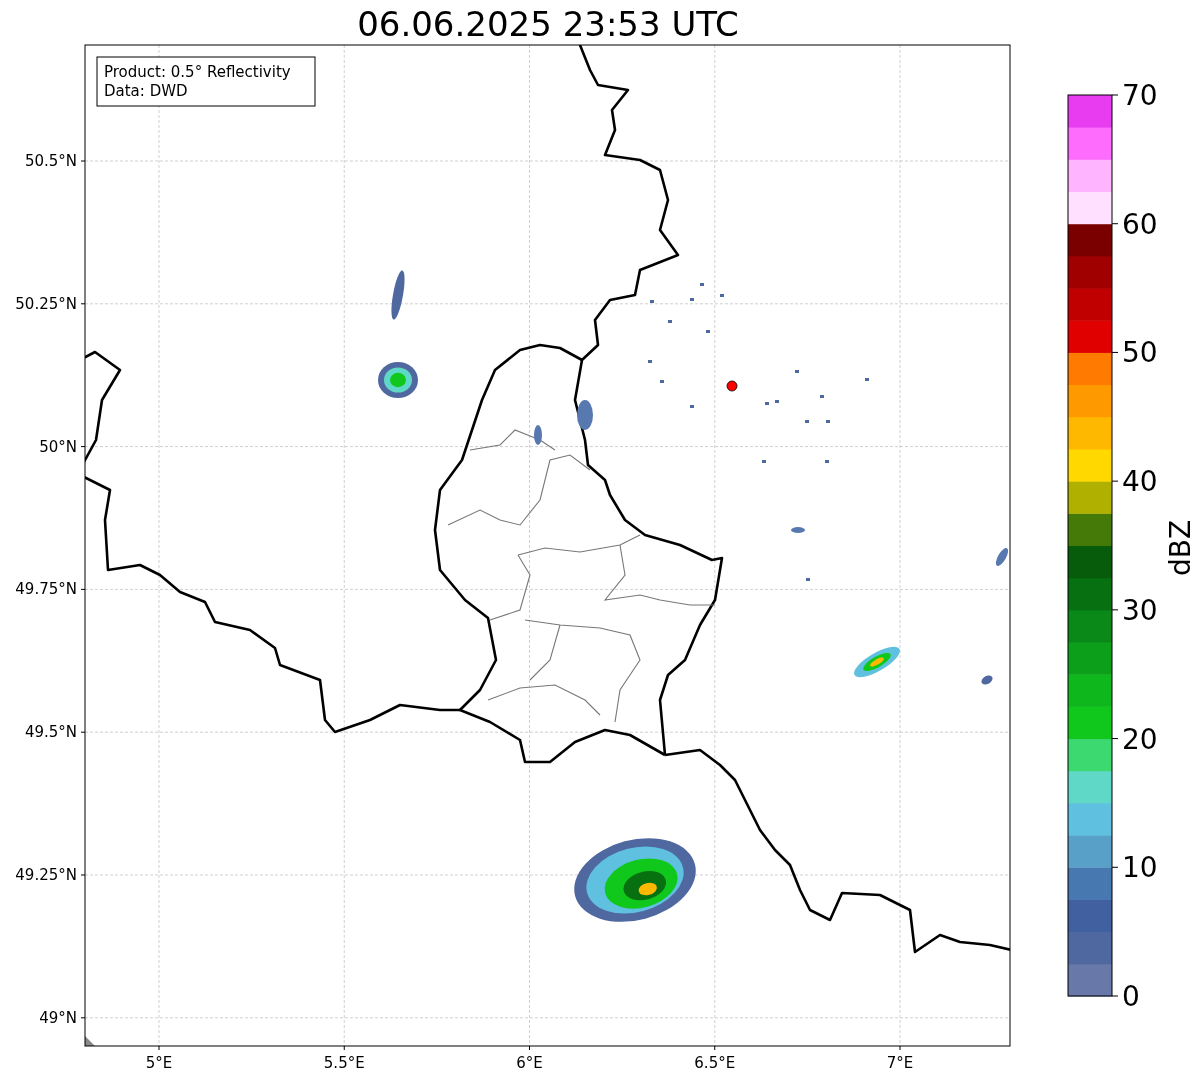  I want to click on legend-text: Product: 0.5° Reflectivity, so click(197, 72).